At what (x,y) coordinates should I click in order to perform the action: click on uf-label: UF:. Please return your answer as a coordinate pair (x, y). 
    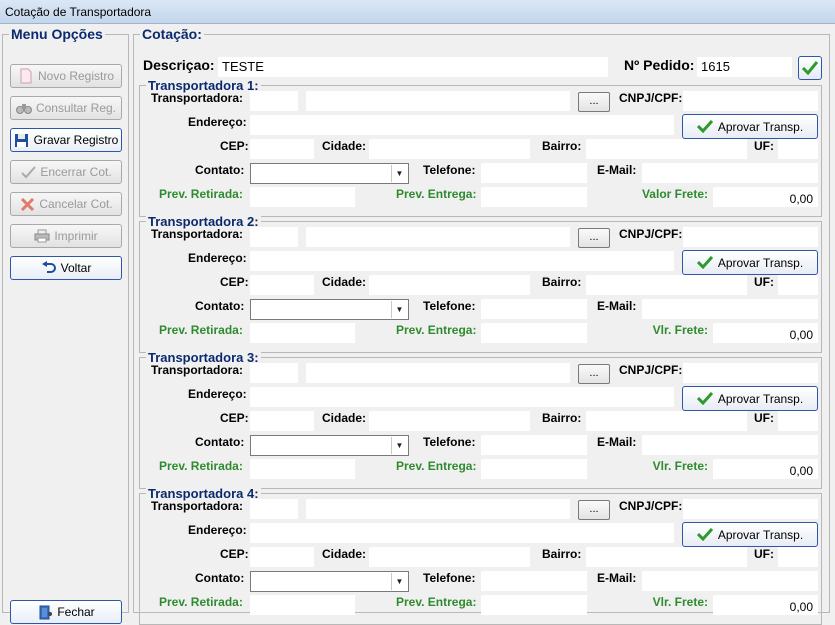
    Looking at the image, I should click on (764, 418).